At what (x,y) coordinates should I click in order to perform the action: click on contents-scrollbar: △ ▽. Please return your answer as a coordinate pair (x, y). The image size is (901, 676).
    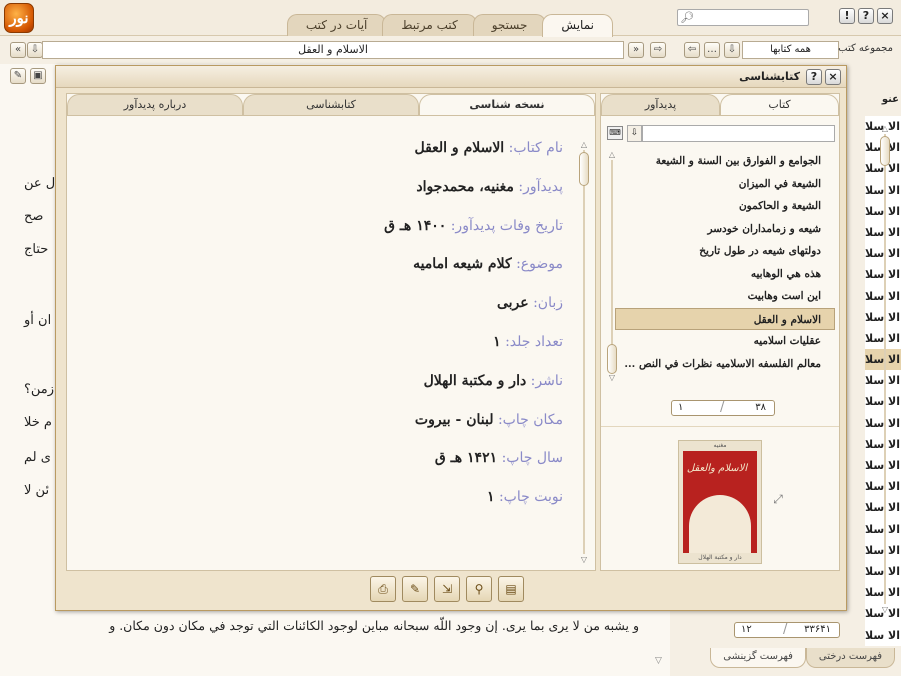
    Looking at the image, I should click on (885, 369).